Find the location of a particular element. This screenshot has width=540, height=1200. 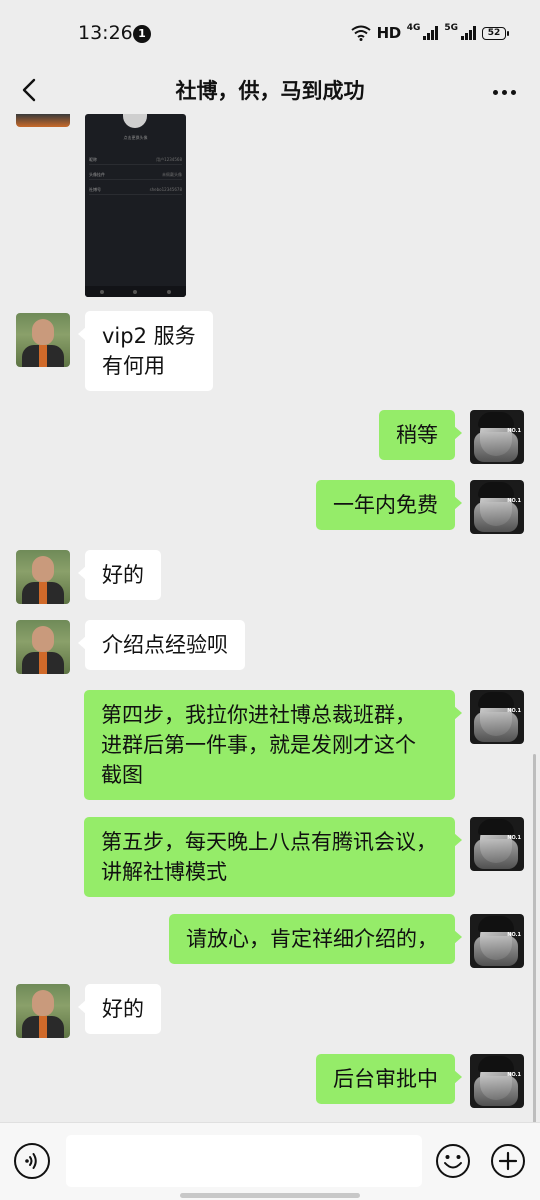

message-bubble-outgoing: 稍等 is located at coordinates (420, 435).